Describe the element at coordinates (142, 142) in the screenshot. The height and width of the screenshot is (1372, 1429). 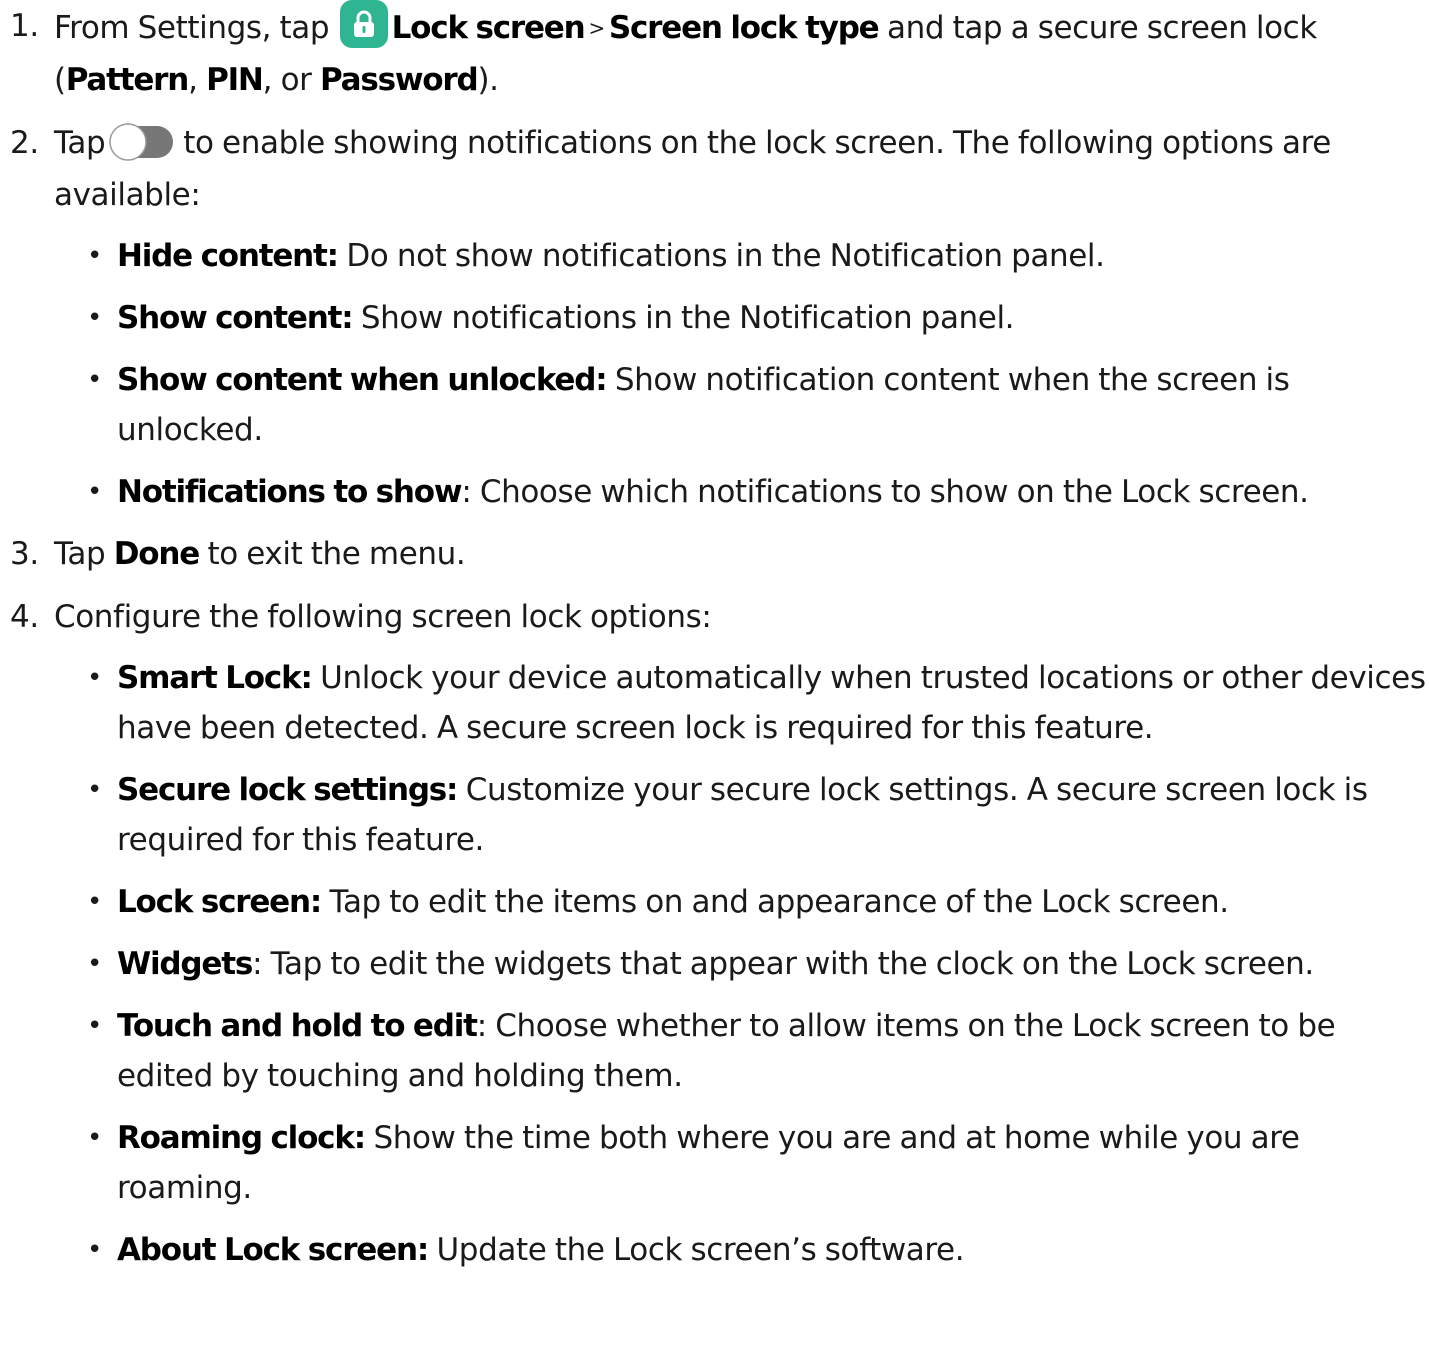
I see `toggle-switch-icon` at that location.